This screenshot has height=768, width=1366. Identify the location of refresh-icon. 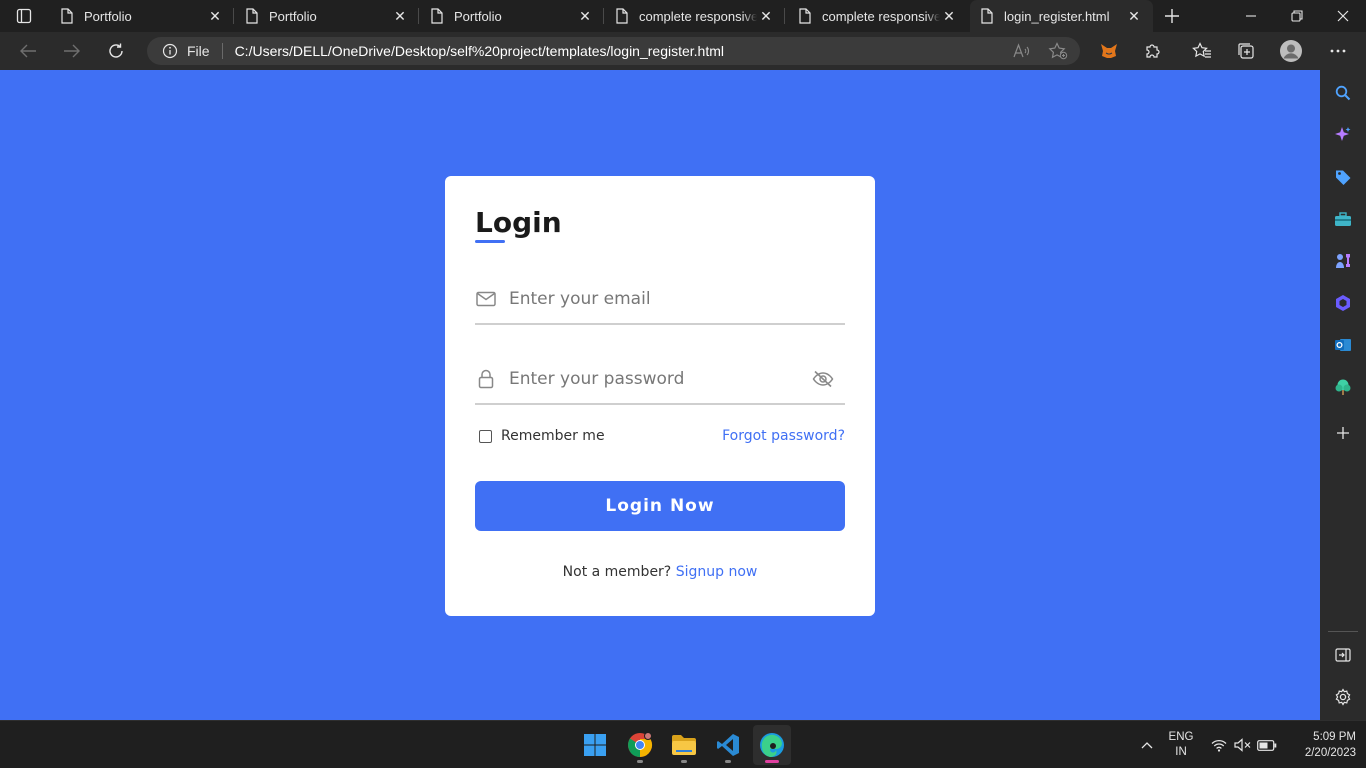
(116, 50).